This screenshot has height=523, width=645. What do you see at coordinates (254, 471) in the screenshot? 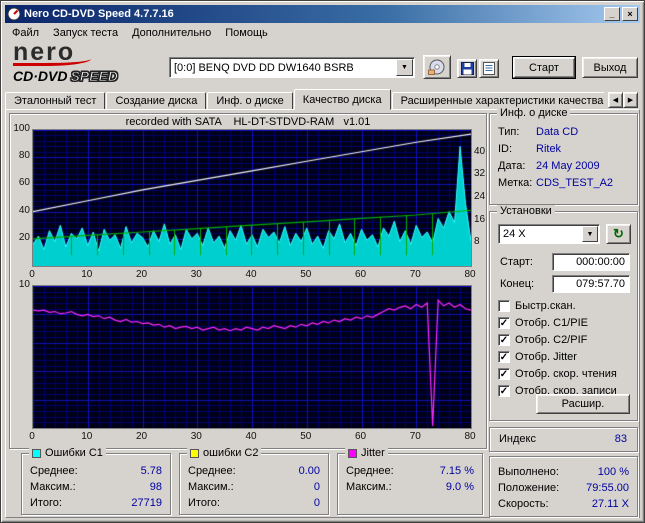
I see `stat-row: Среднее: 0.00` at bounding box center [254, 471].